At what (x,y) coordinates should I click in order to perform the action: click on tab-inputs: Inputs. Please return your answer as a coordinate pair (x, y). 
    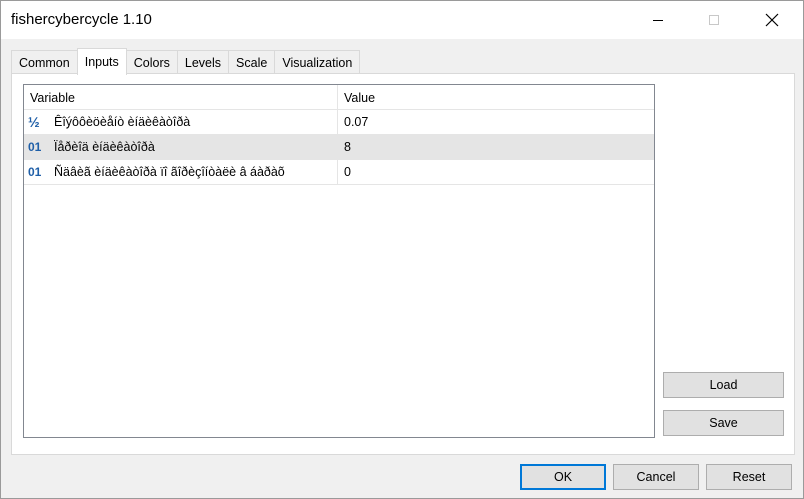
    Looking at the image, I should click on (101, 61).